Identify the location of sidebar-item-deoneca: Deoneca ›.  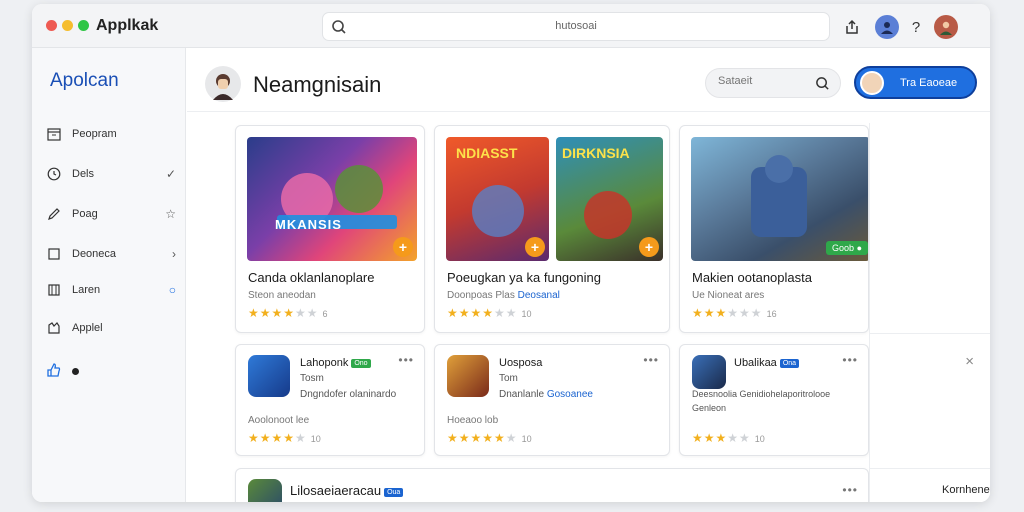
(112, 254).